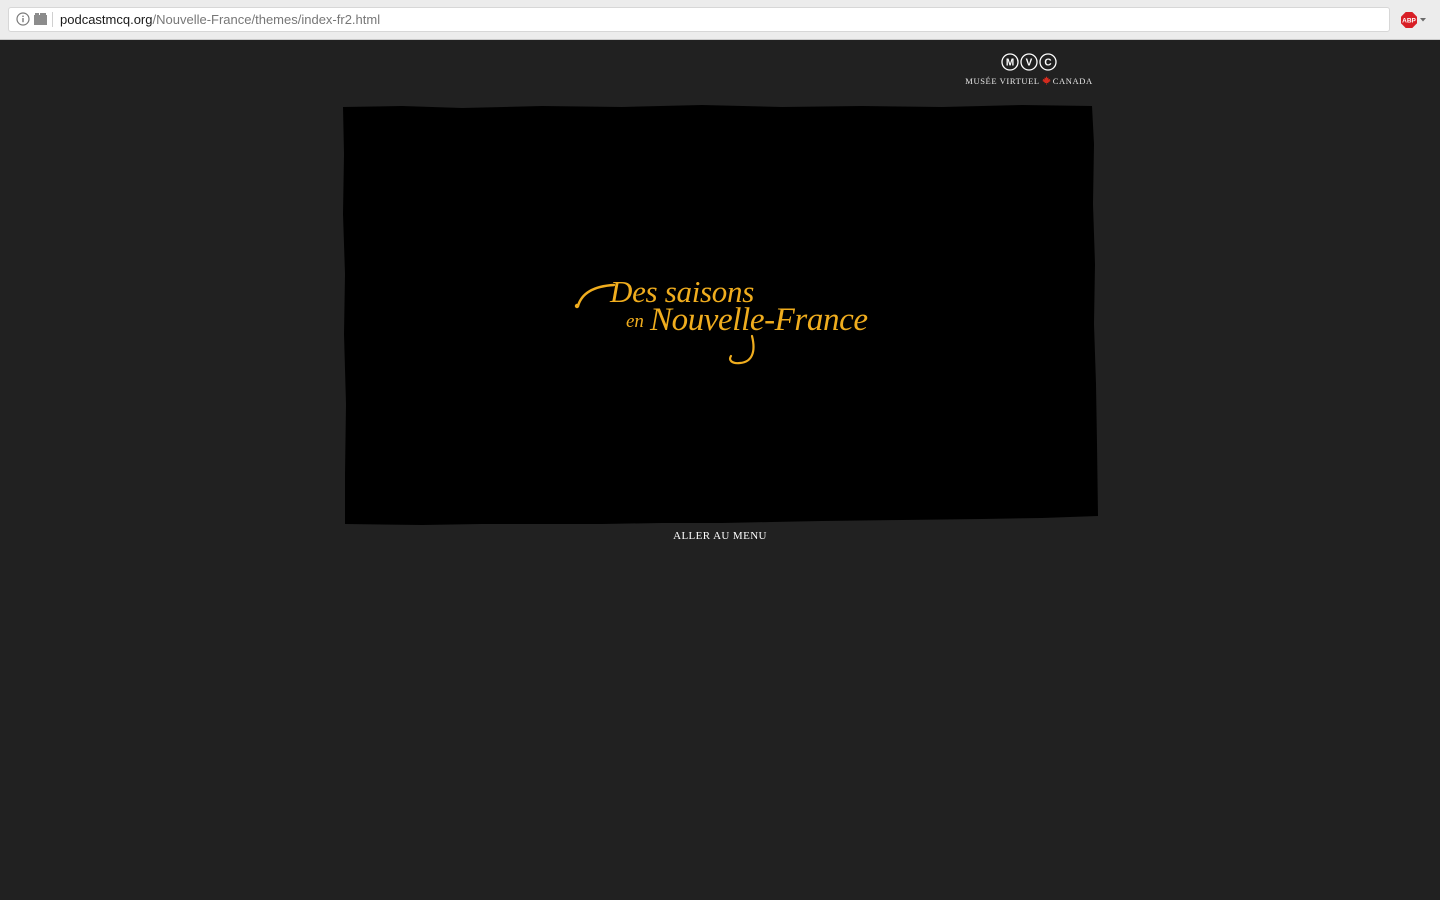 The image size is (1440, 900). I want to click on url-path: /Nouvelle-France/themes/index-fr2.html, so click(266, 19).